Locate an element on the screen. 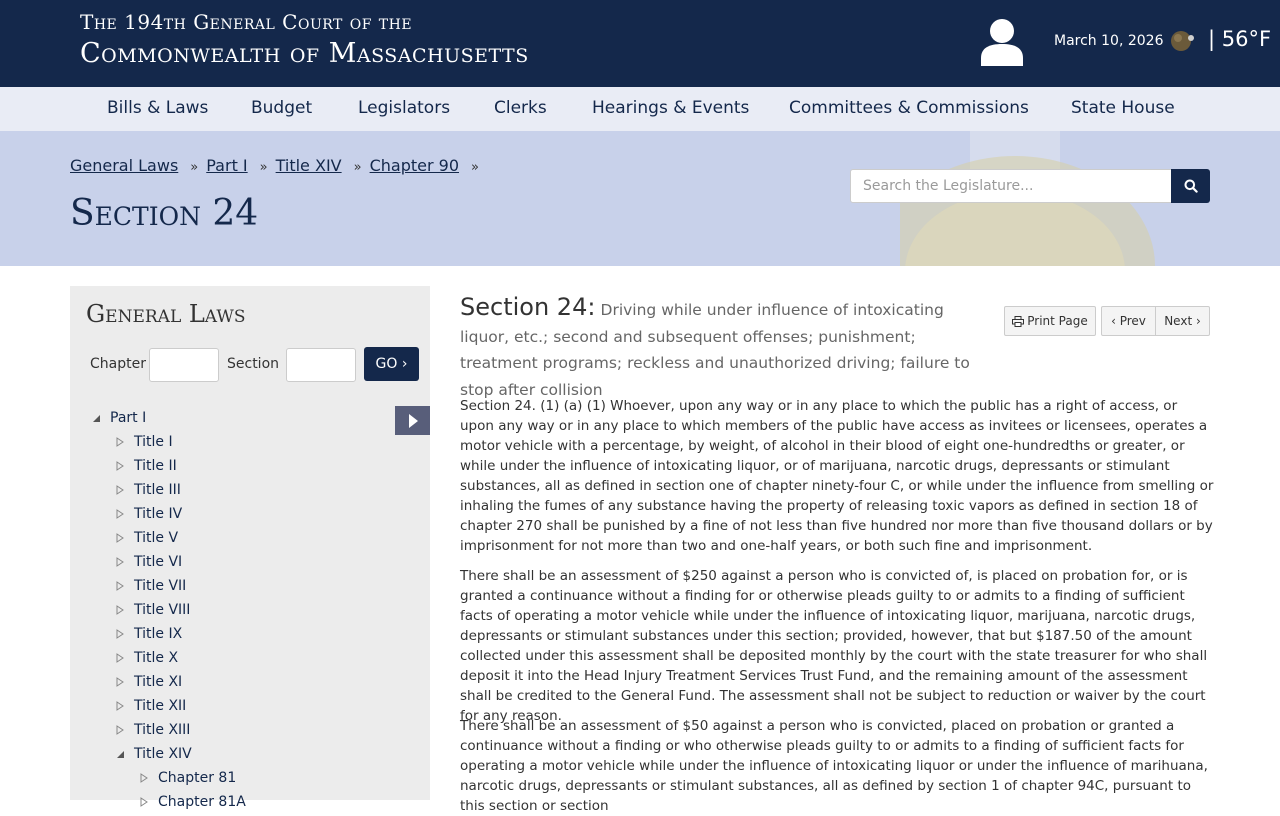  caret-right-icon is located at coordinates (413, 420).